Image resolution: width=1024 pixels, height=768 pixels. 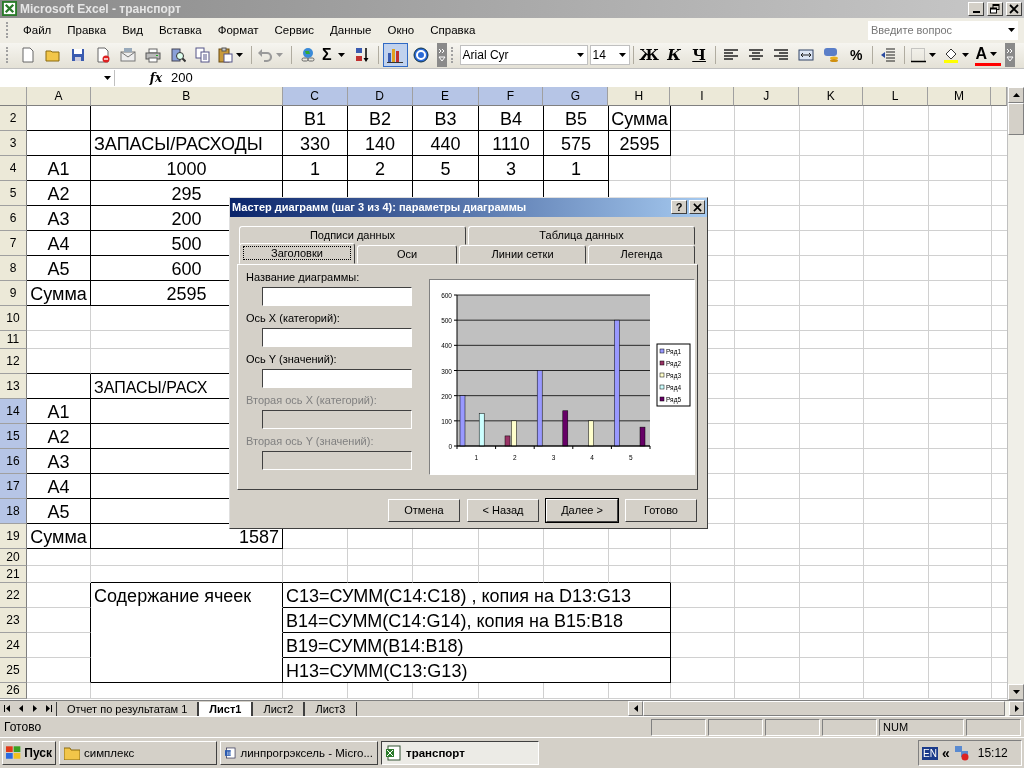 I want to click on help-search-field: Введите вопрос, so click(x=936, y=30).